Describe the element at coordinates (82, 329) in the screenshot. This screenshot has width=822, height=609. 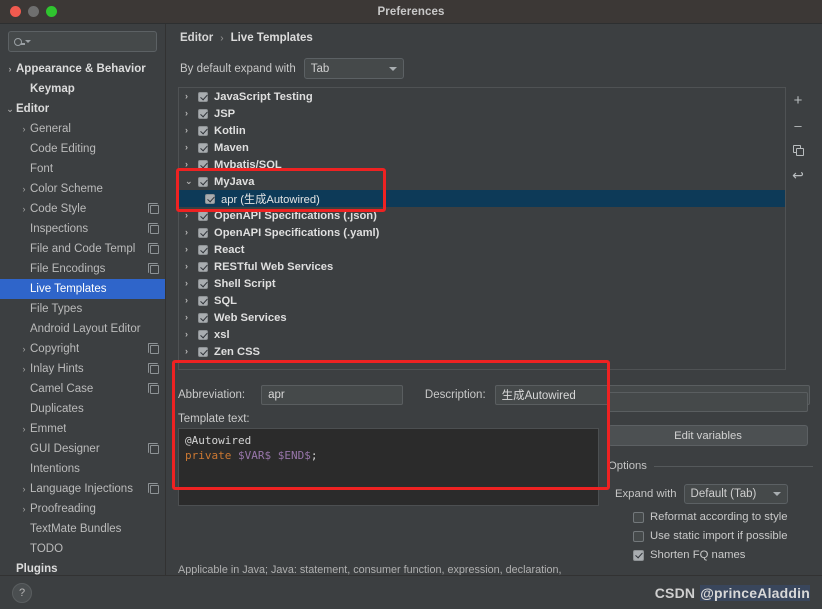
I see `sidebar-item-android-layout-editor: Android Layout Editor` at that location.